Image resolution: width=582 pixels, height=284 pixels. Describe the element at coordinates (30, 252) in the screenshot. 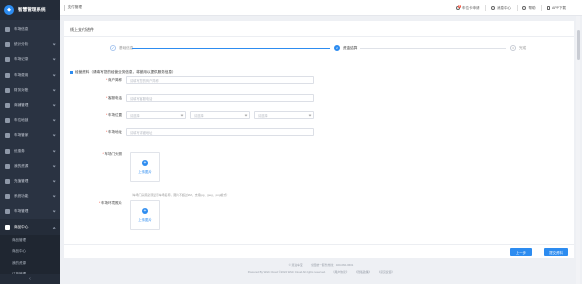

I see `sidebar-subitem: 商品中心` at that location.